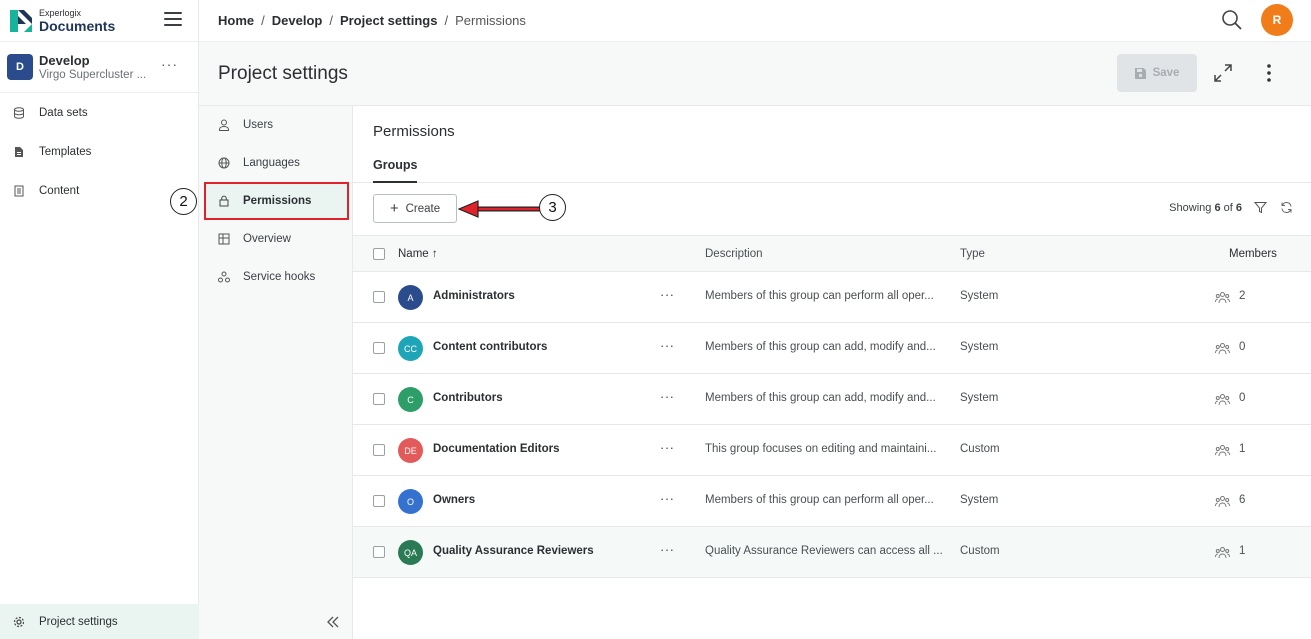 The height and width of the screenshot is (639, 1311). I want to click on save-button: Save, so click(1157, 73).